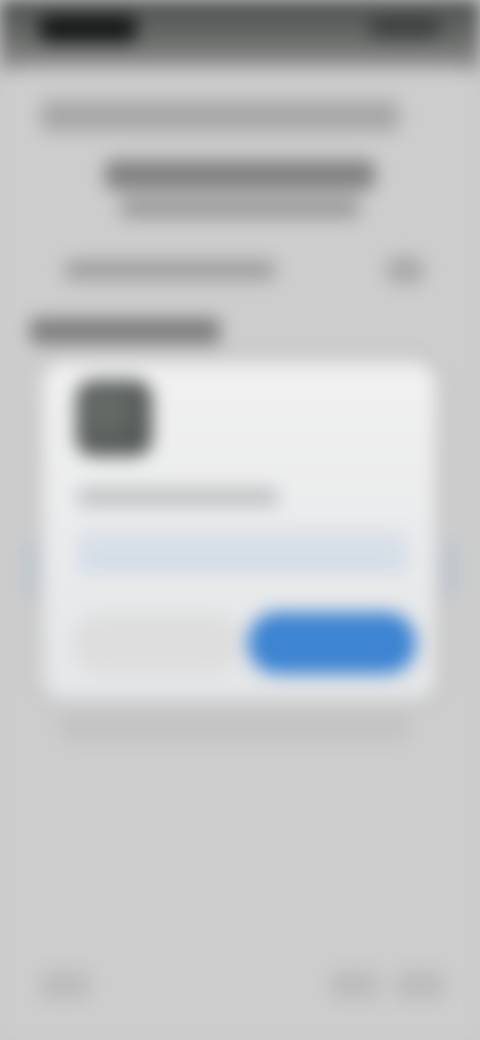  I want to click on status-bar, so click(240, 35).